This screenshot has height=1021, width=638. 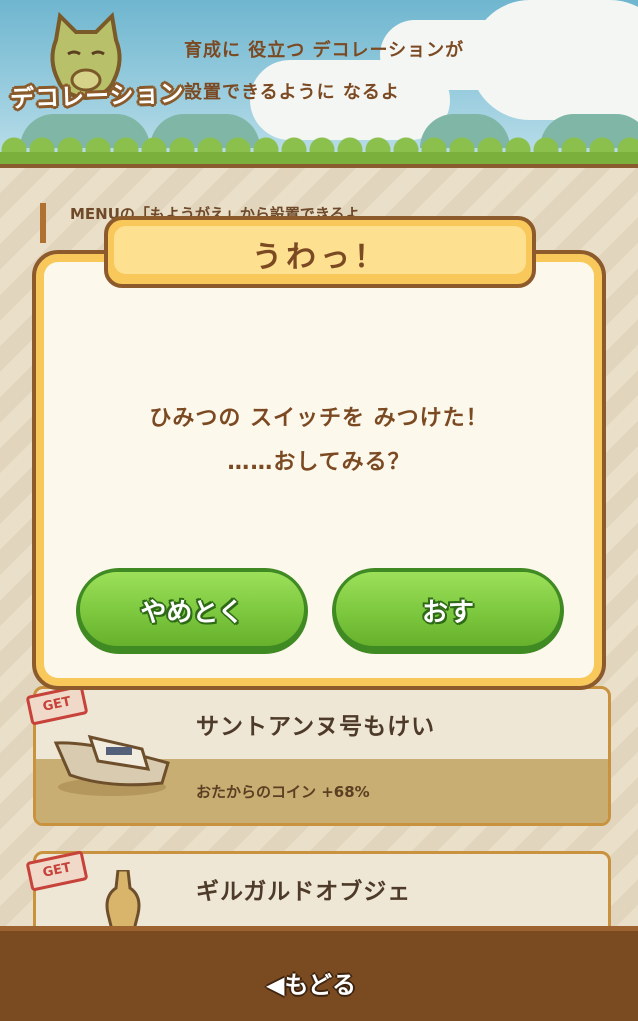 I want to click on back-arrow-icon: ◀, so click(x=275, y=985).